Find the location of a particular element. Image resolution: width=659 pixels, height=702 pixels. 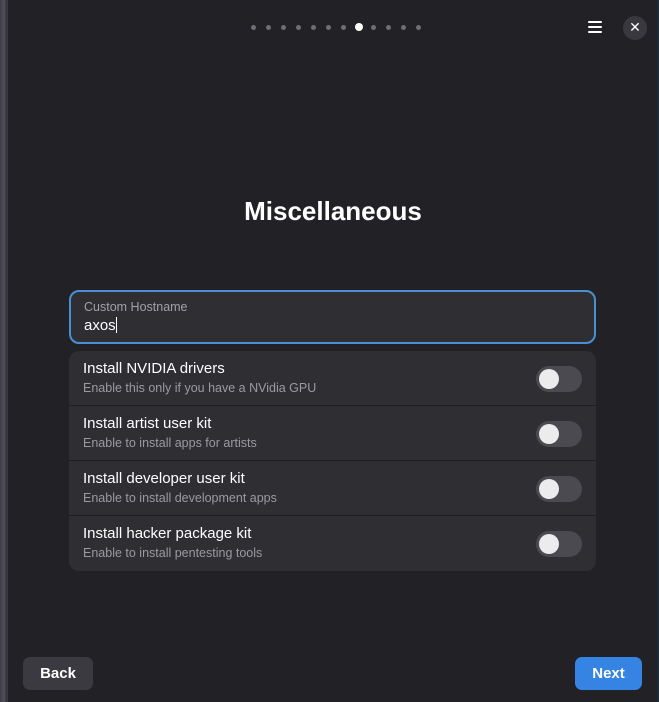

hostname-input: axos is located at coordinates (332, 325).